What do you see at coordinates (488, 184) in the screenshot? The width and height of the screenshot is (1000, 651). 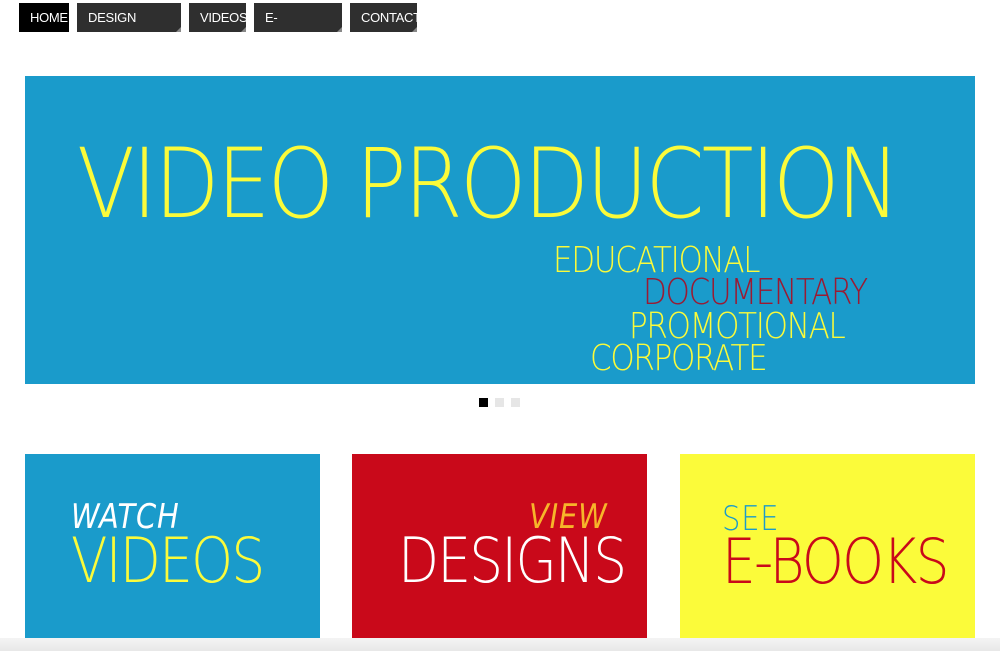 I see `slide-title: VIDEO PRODUCTION` at bounding box center [488, 184].